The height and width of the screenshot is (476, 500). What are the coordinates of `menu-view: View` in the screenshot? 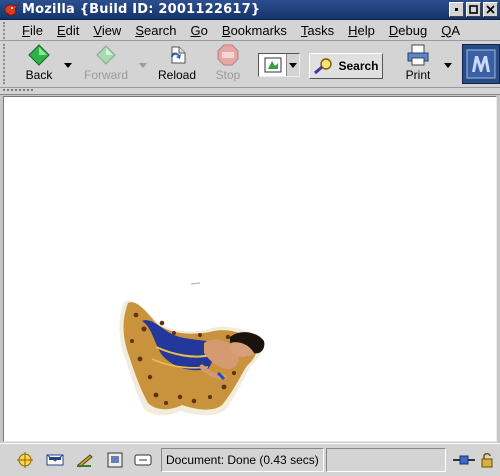 It's located at (107, 30).